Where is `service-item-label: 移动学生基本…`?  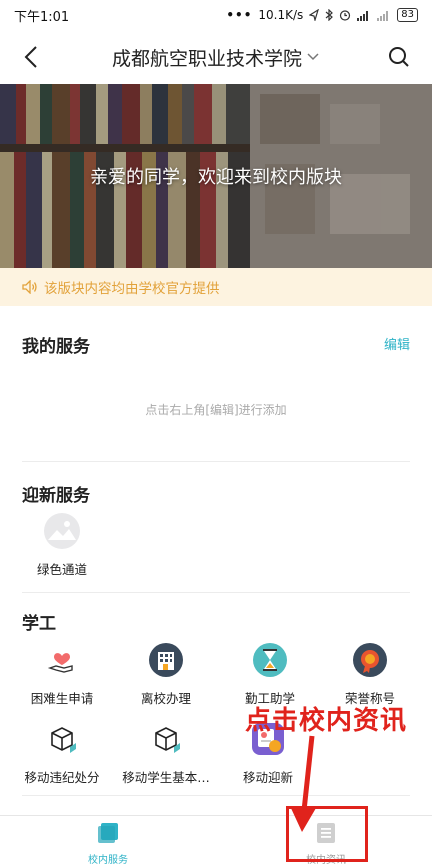 service-item-label: 移动学生基本… is located at coordinates (166, 777).